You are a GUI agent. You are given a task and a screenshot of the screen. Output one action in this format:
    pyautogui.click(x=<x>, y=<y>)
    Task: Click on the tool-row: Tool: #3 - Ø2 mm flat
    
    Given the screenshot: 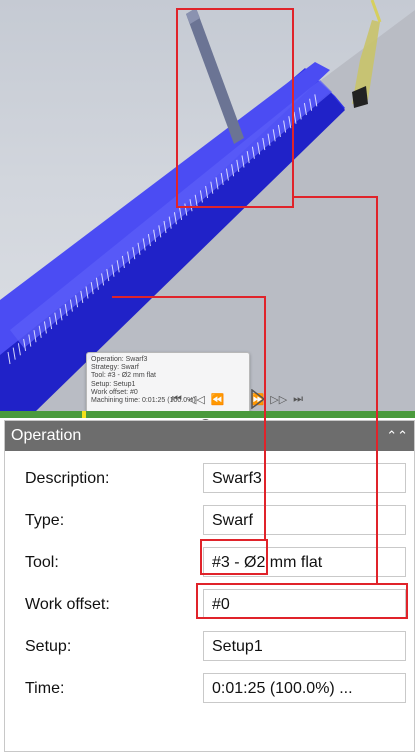 What is the action you would take?
    pyautogui.click(x=209, y=563)
    